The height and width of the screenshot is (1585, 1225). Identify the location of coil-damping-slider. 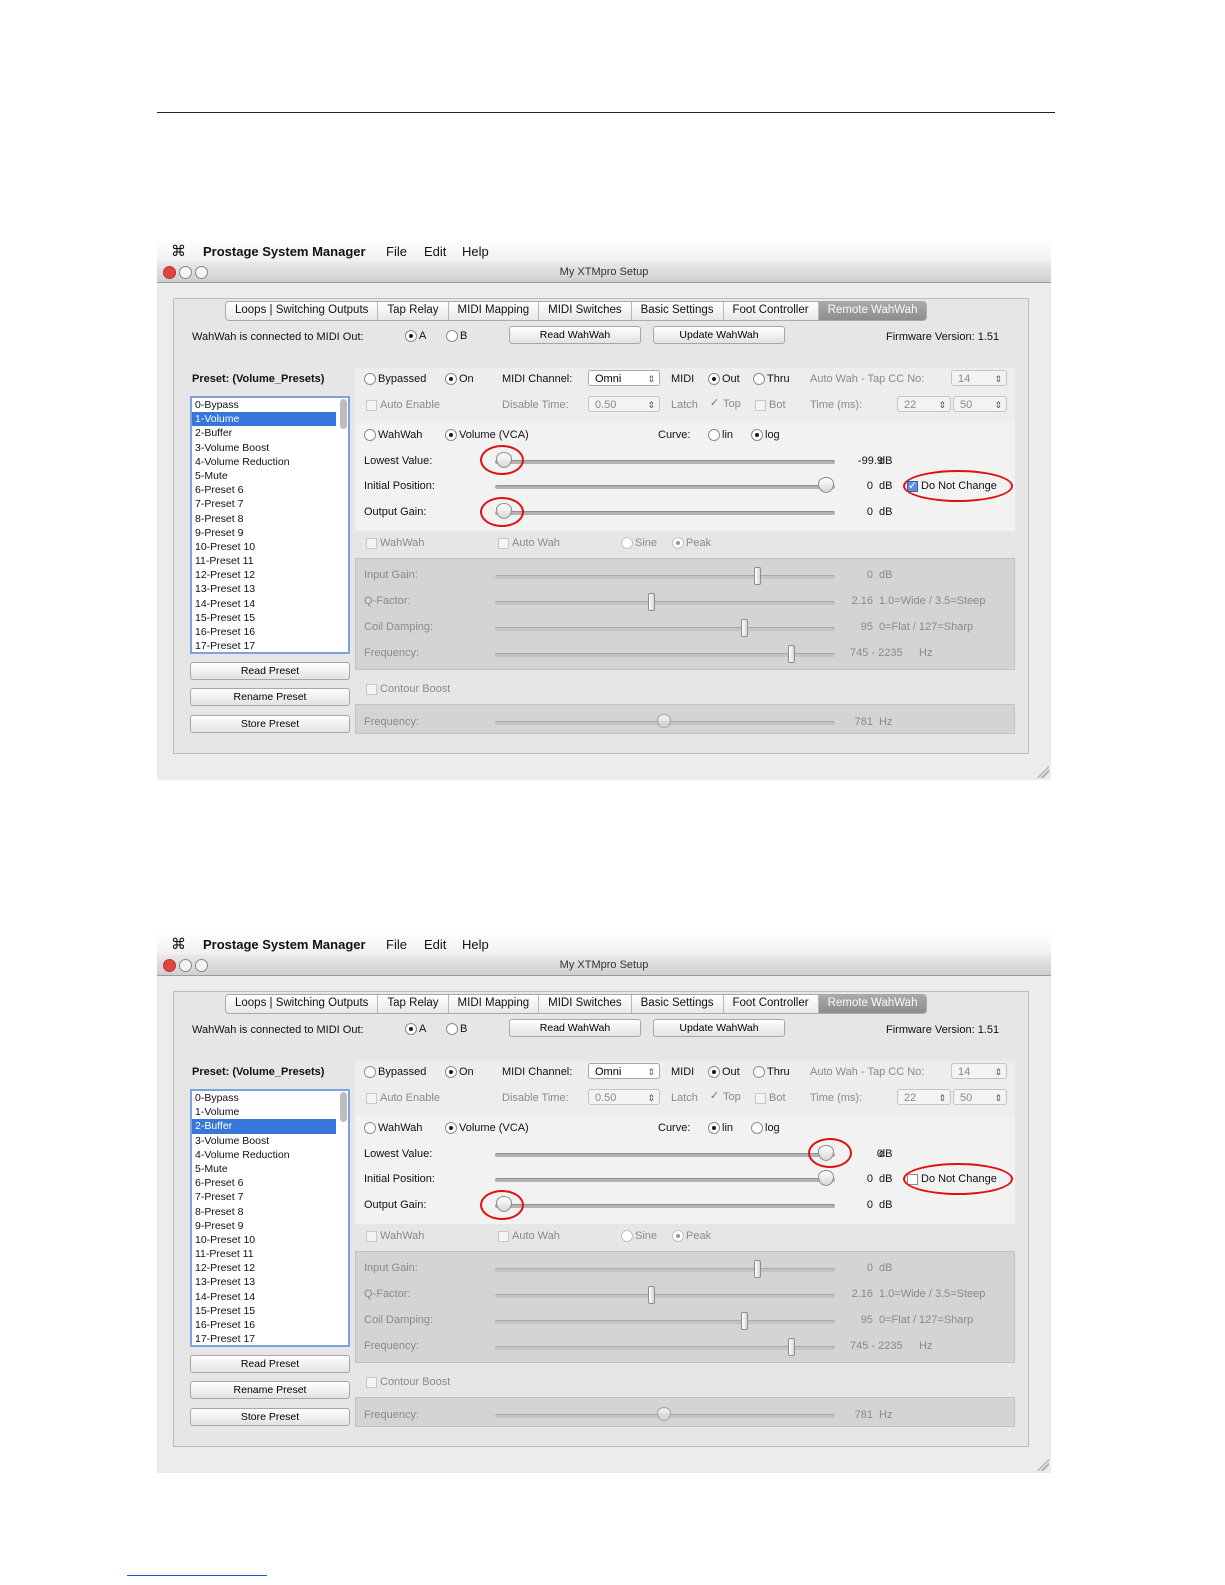
(665, 1322).